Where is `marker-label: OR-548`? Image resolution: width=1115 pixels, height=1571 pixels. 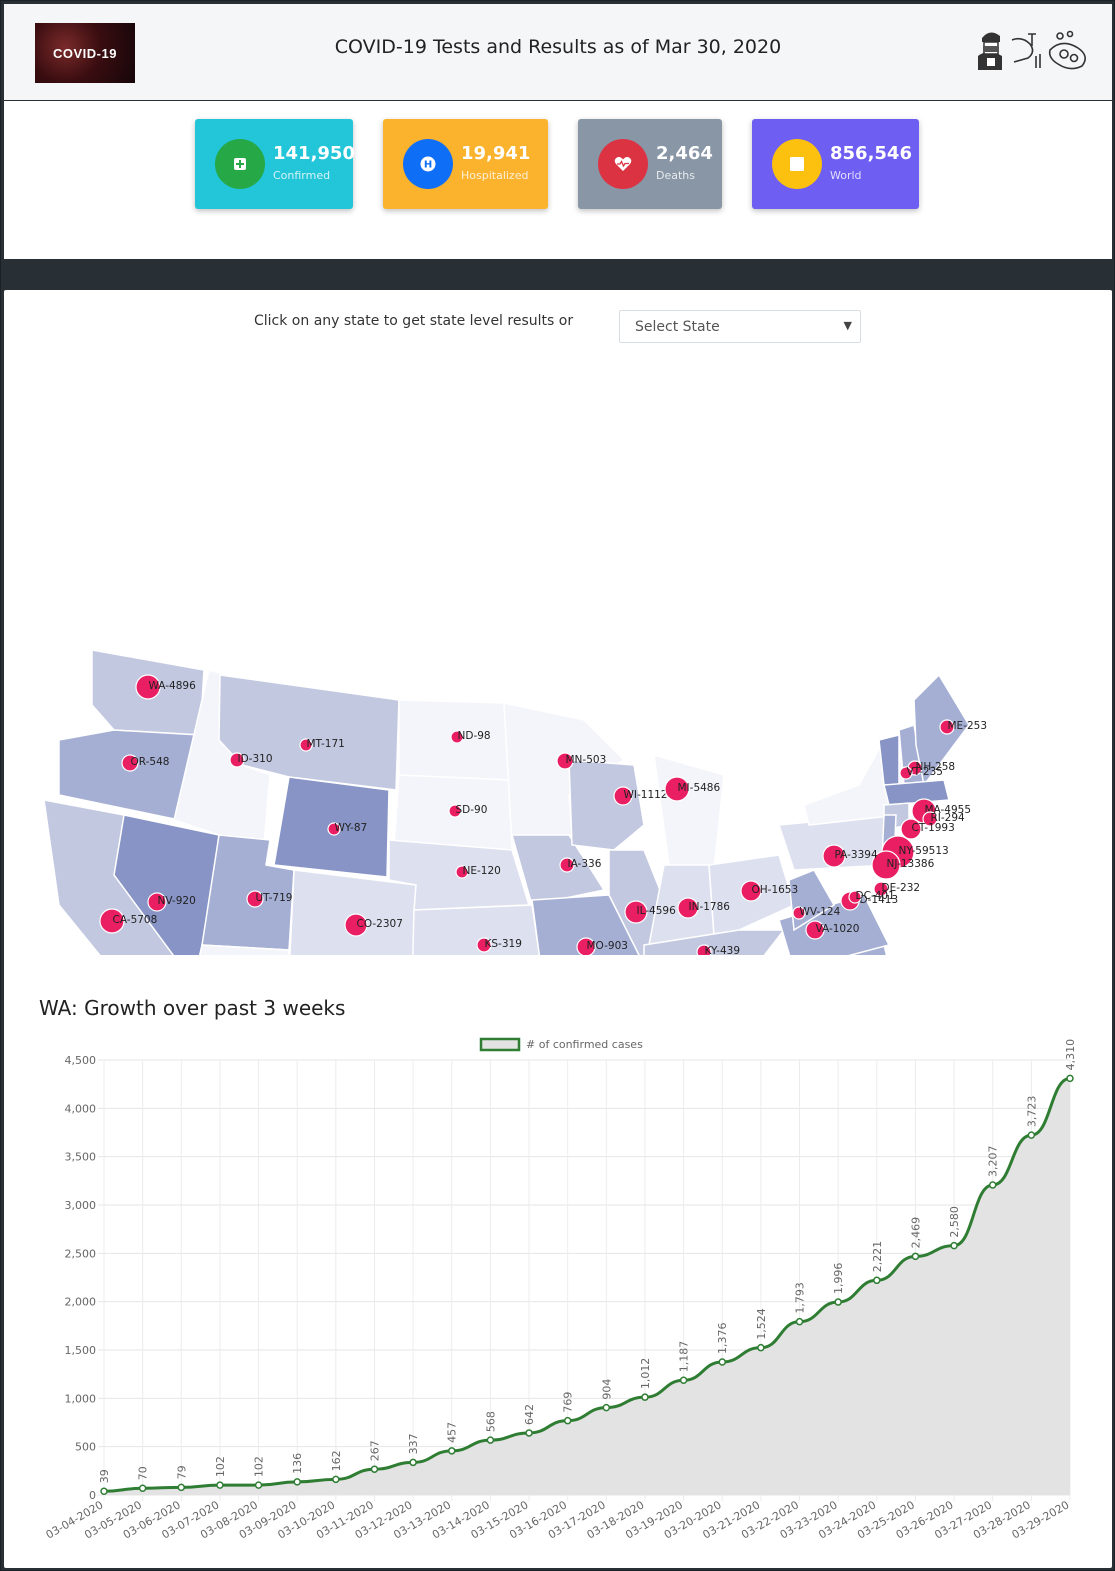 marker-label: OR-548 is located at coordinates (150, 762).